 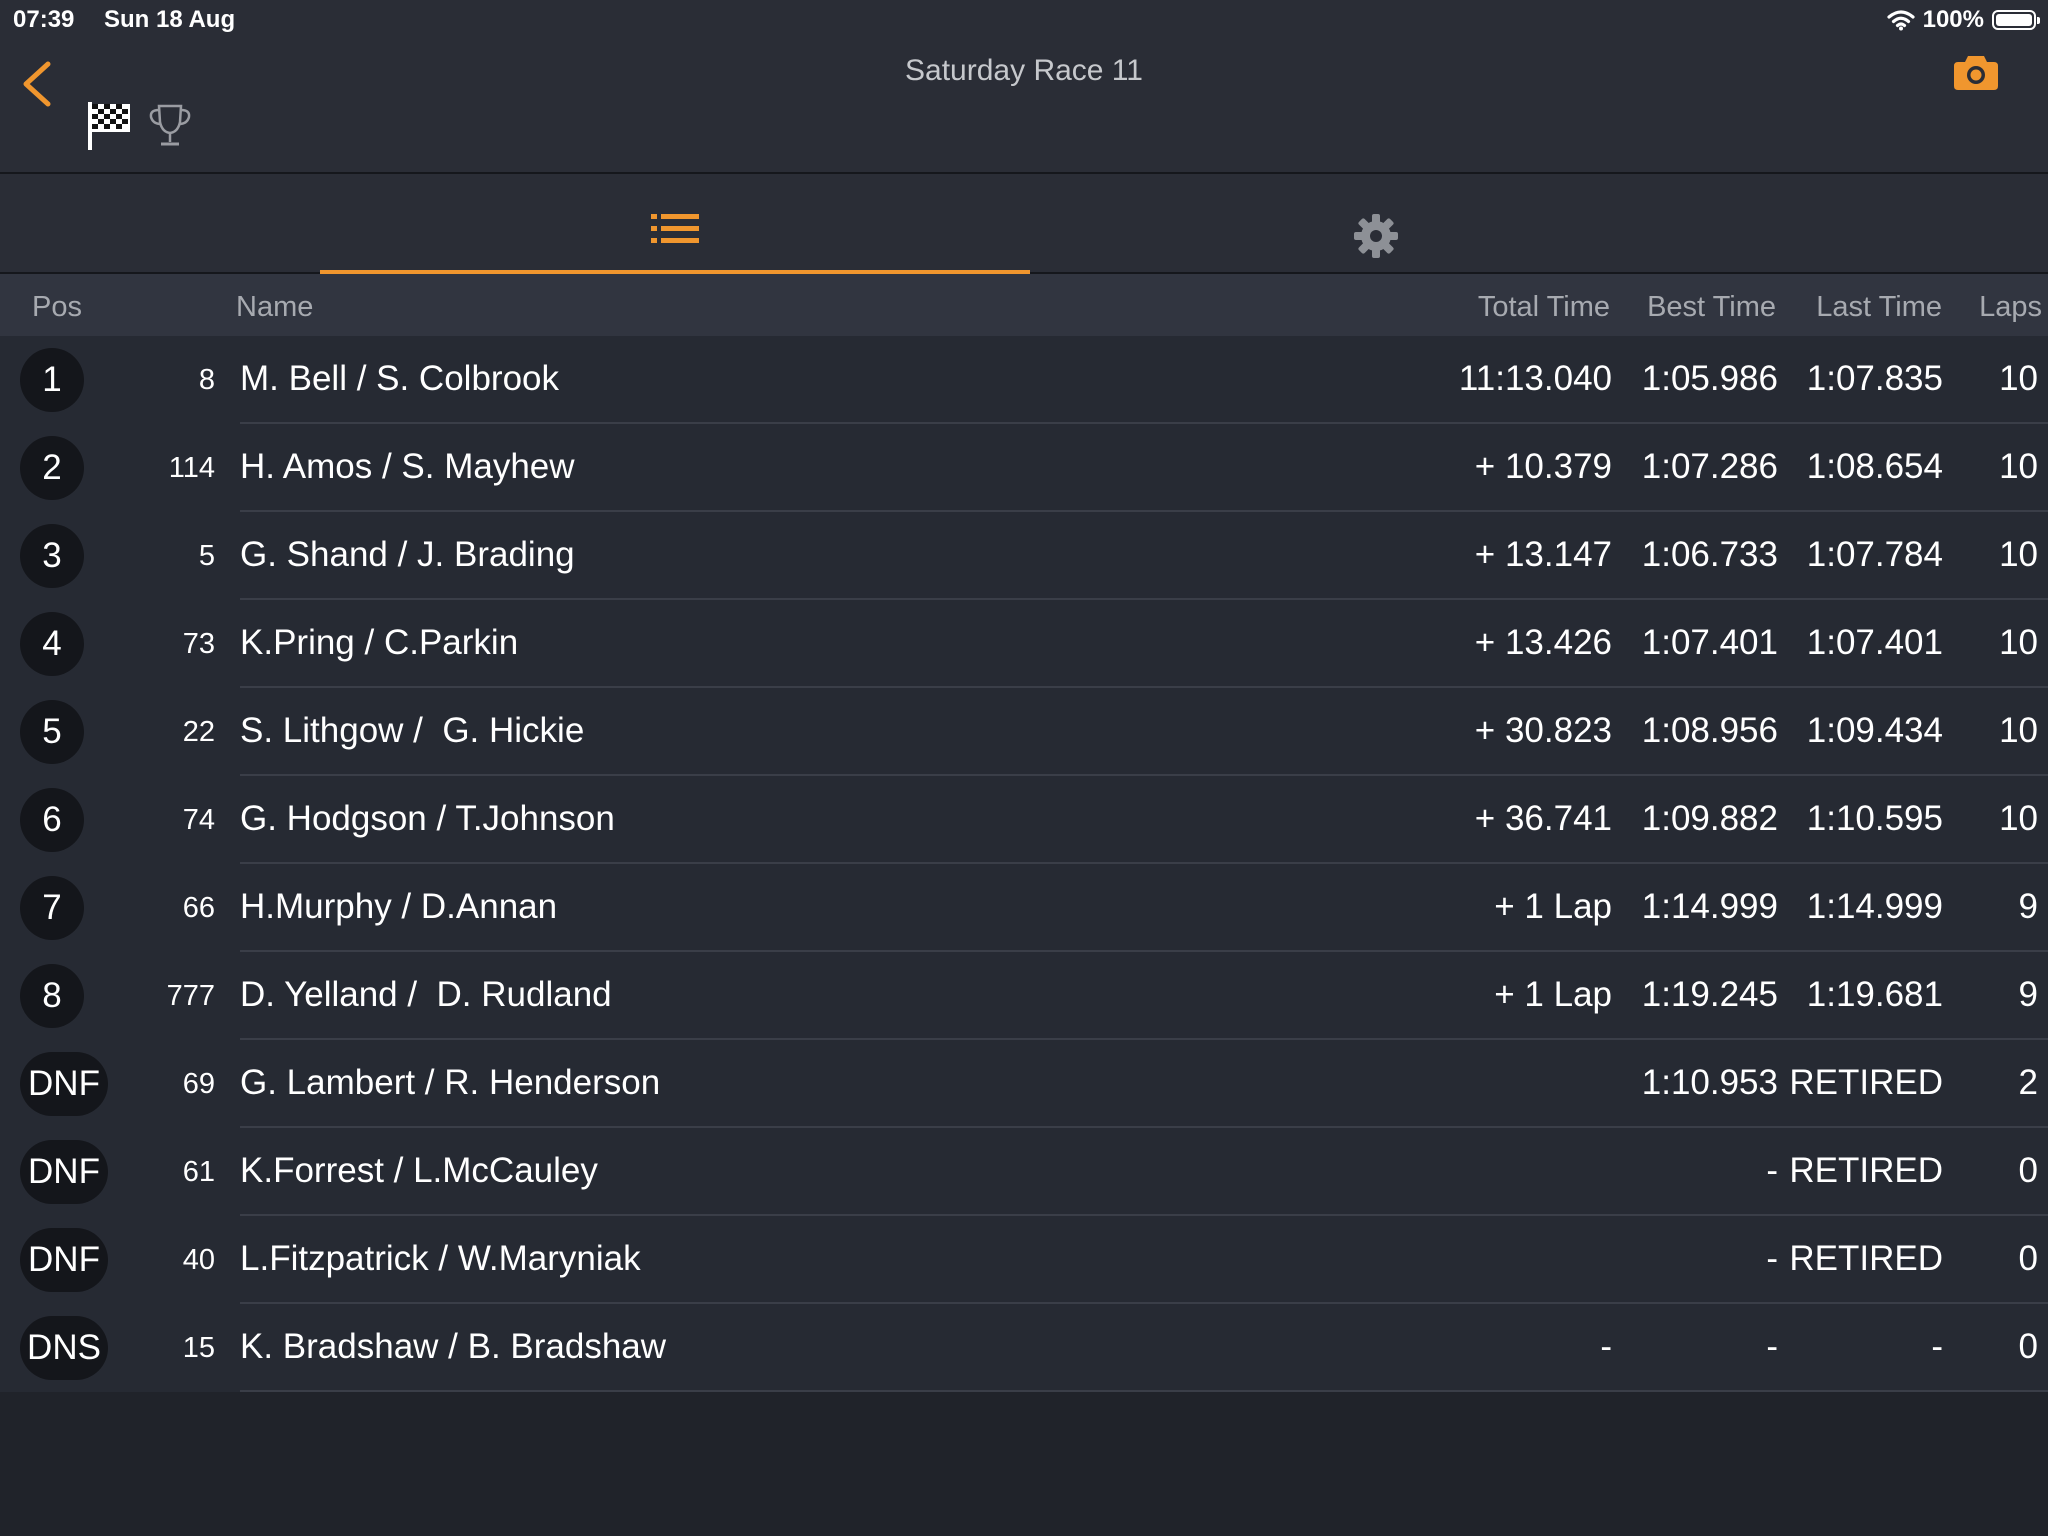 What do you see at coordinates (1024, 1172) in the screenshot?
I see `table-row: DNF 61 K.Forrest / L.McCauley - RETIRED 0` at bounding box center [1024, 1172].